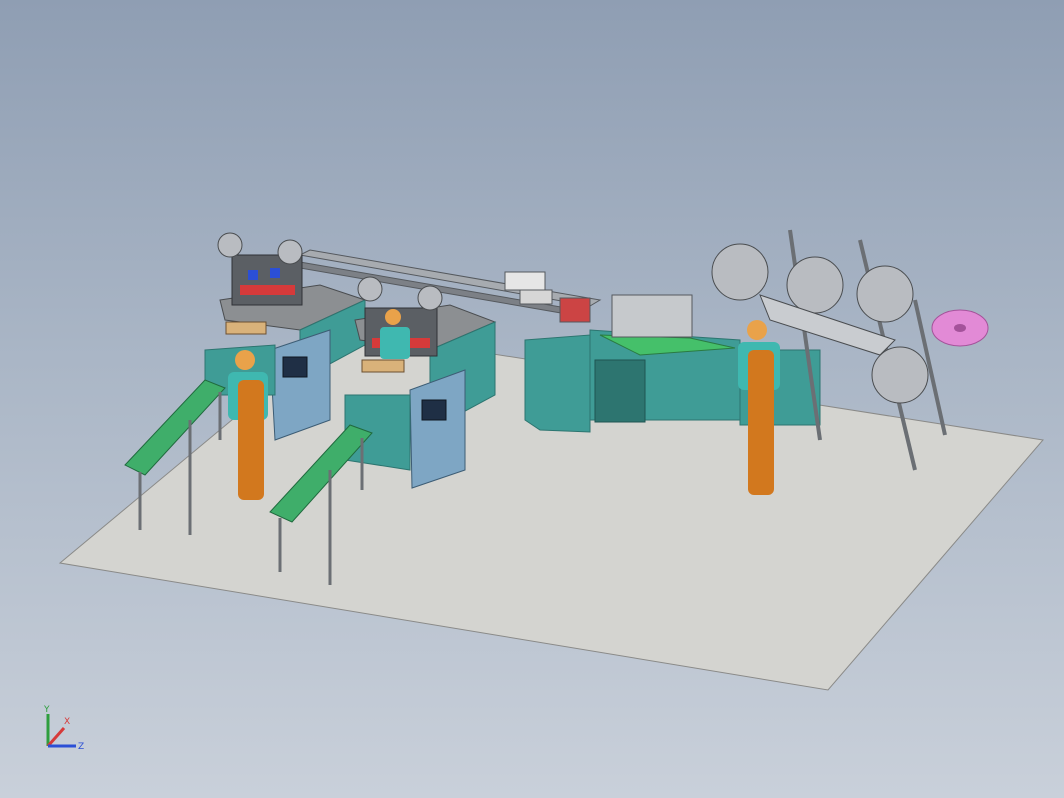 The width and height of the screenshot is (1064, 798). I want to click on y-axis-label: Y, so click(46, 710).